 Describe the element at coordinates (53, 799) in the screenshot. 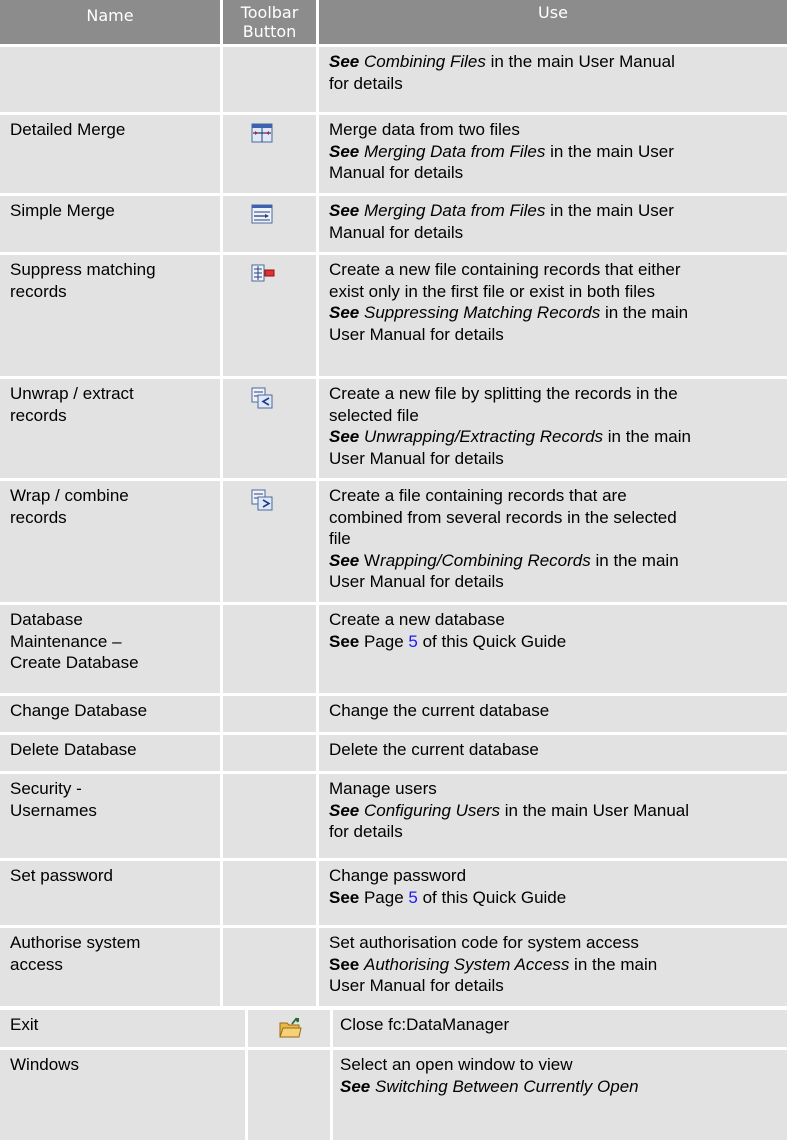

I see `row-name: Security - Usernames` at that location.